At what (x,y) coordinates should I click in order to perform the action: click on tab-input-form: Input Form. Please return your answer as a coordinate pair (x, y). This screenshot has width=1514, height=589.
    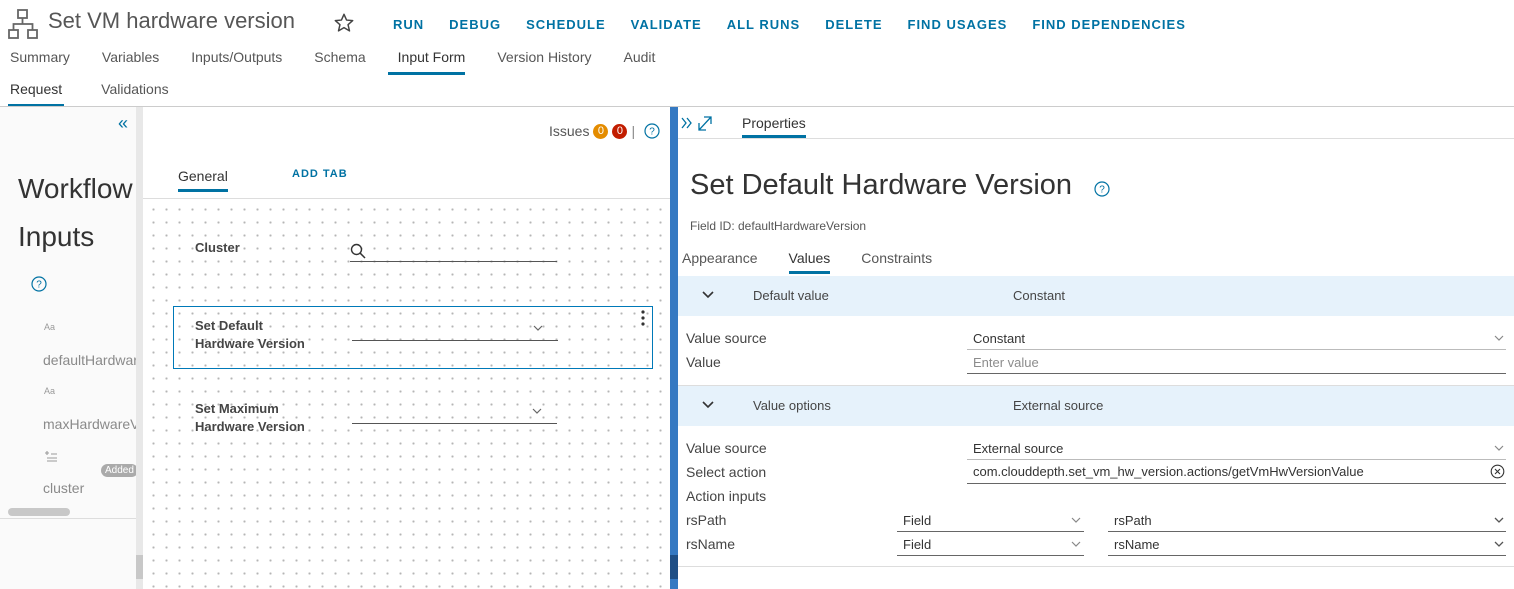
    Looking at the image, I should click on (426, 62).